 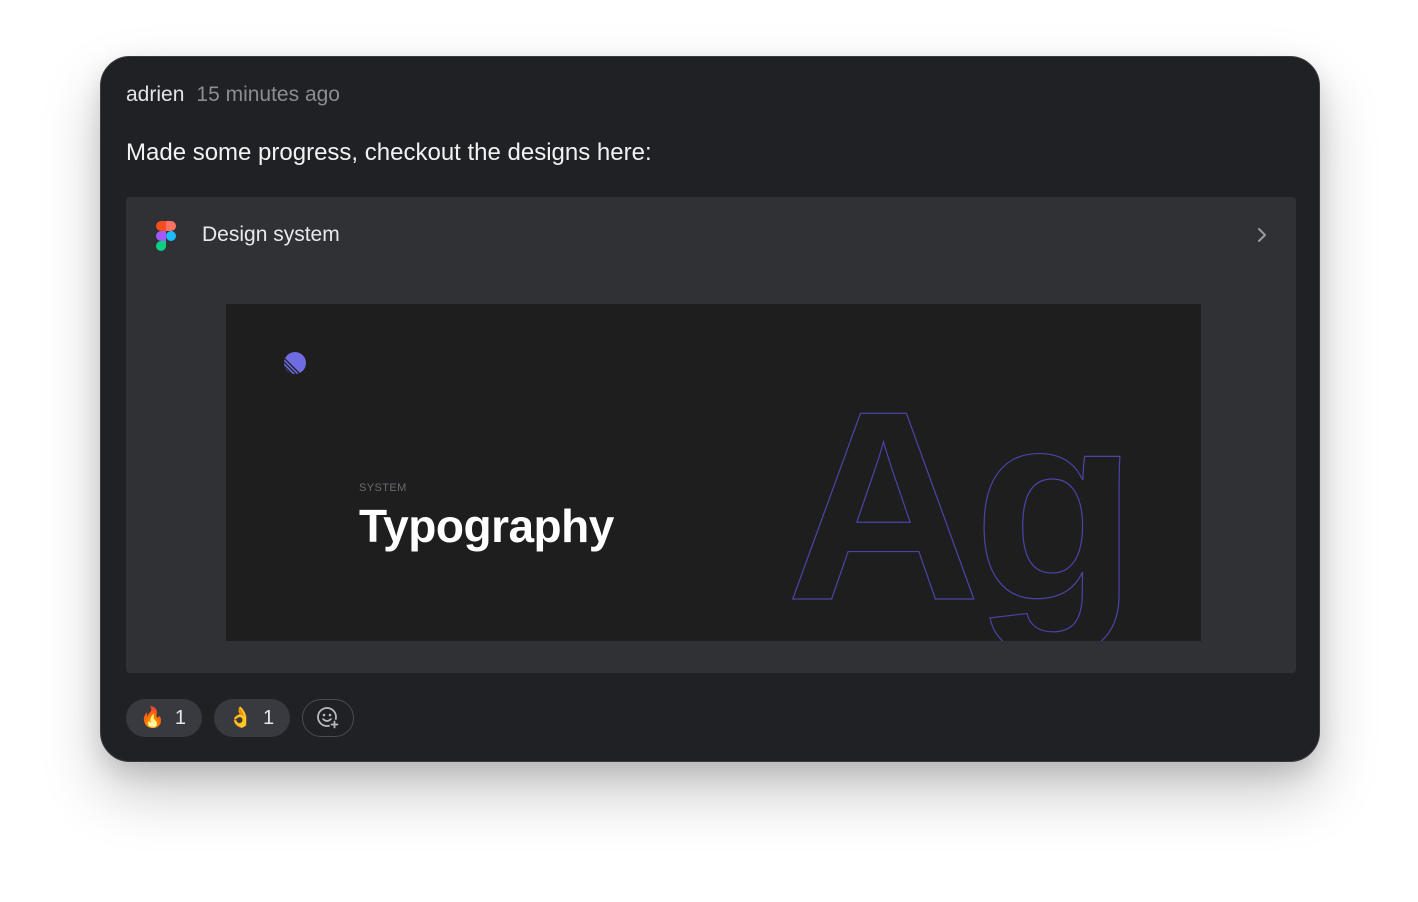 What do you see at coordinates (152, 718) in the screenshot?
I see `fire-emoji: 🔥` at bounding box center [152, 718].